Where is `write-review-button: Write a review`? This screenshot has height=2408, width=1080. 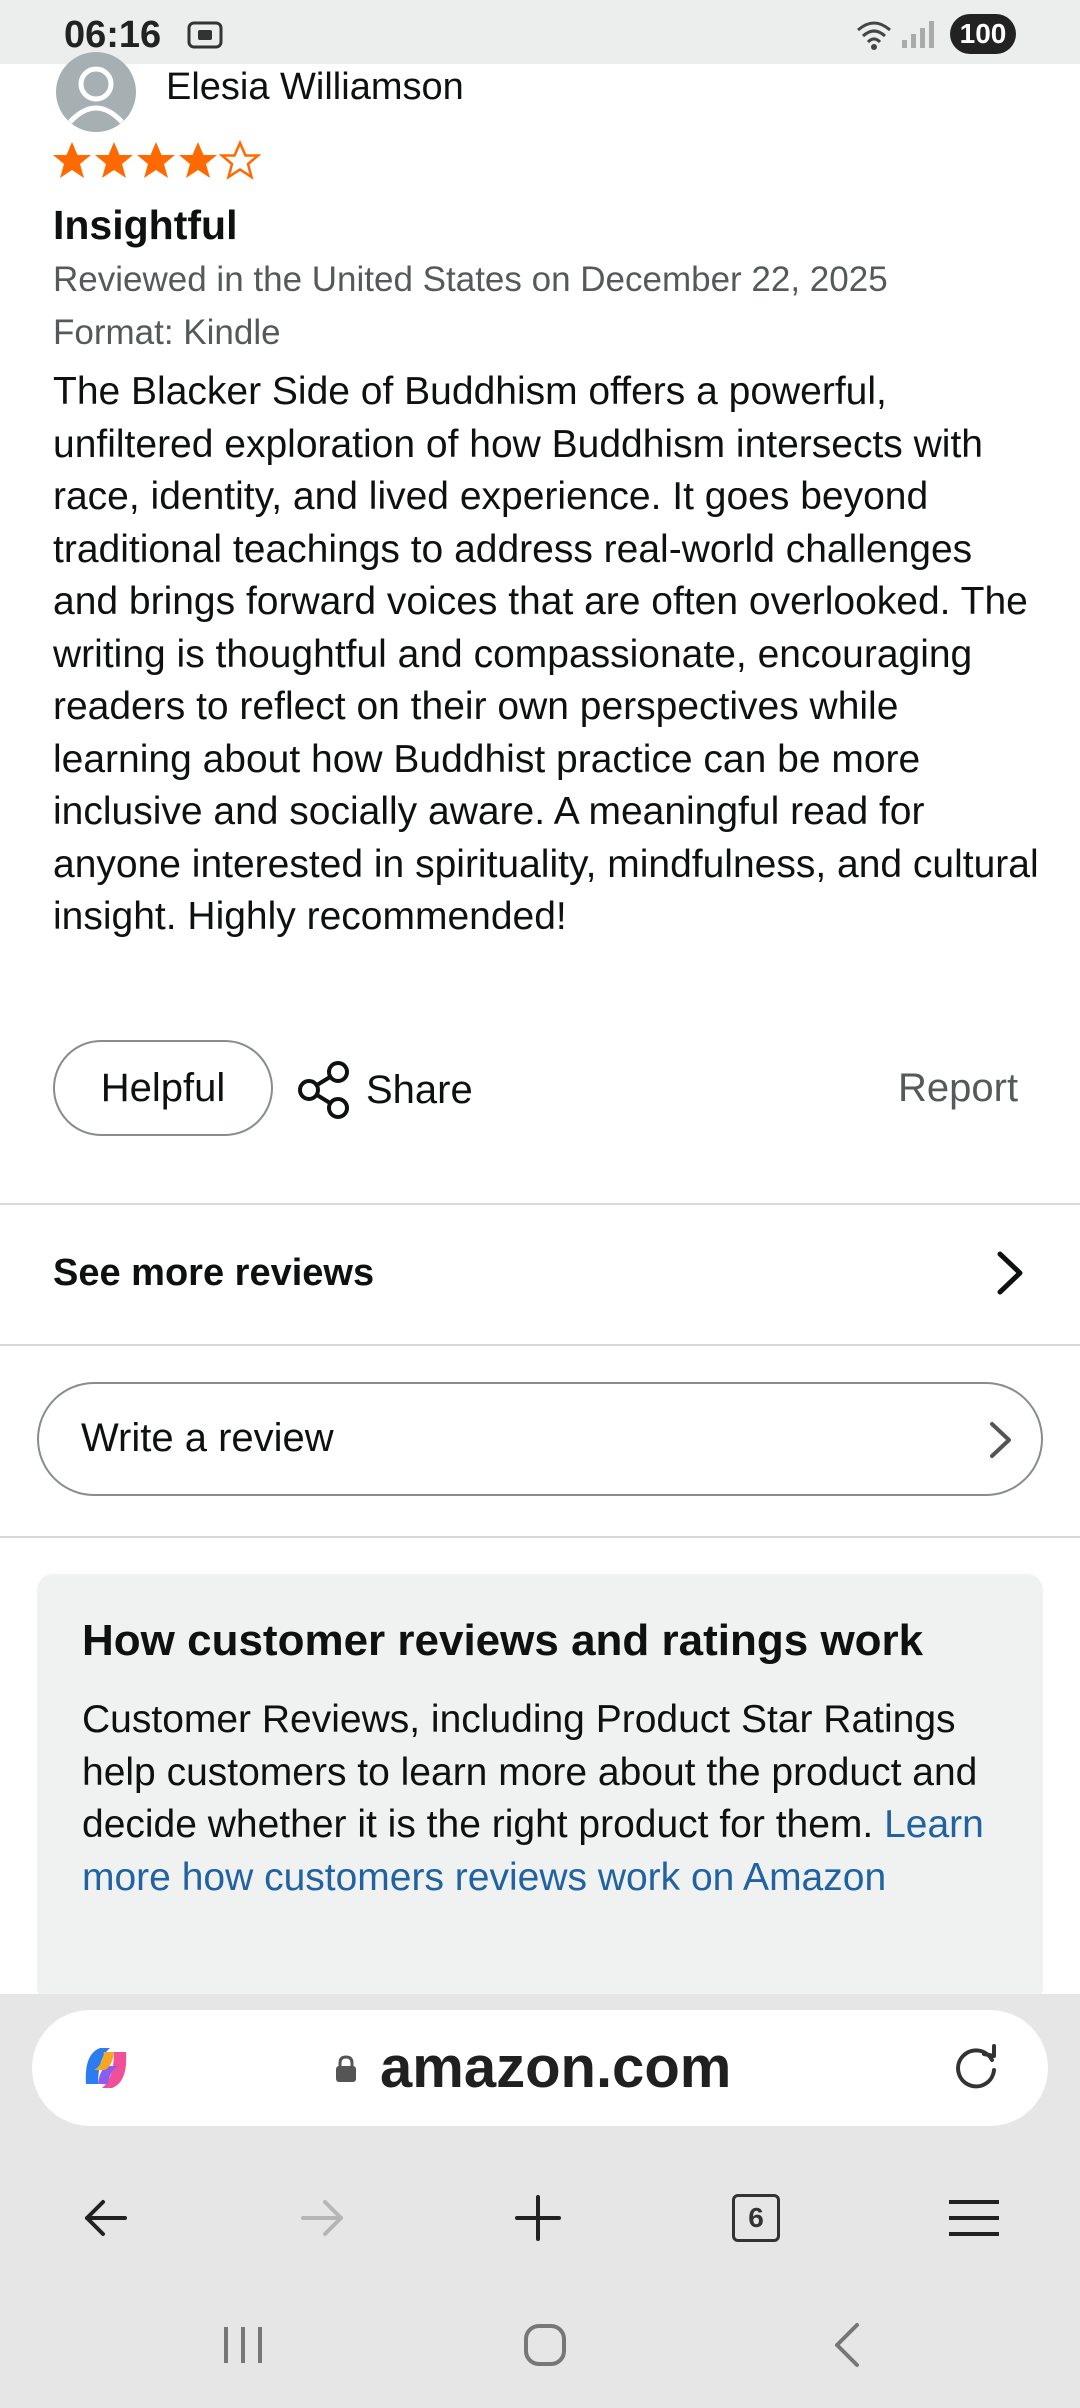 write-review-button: Write a review is located at coordinates (540, 1439).